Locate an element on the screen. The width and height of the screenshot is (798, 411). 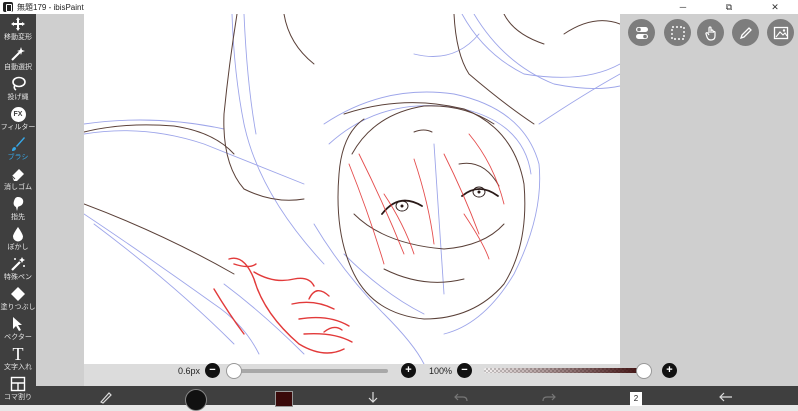
tool-label: 指先 is located at coordinates (18, 217).